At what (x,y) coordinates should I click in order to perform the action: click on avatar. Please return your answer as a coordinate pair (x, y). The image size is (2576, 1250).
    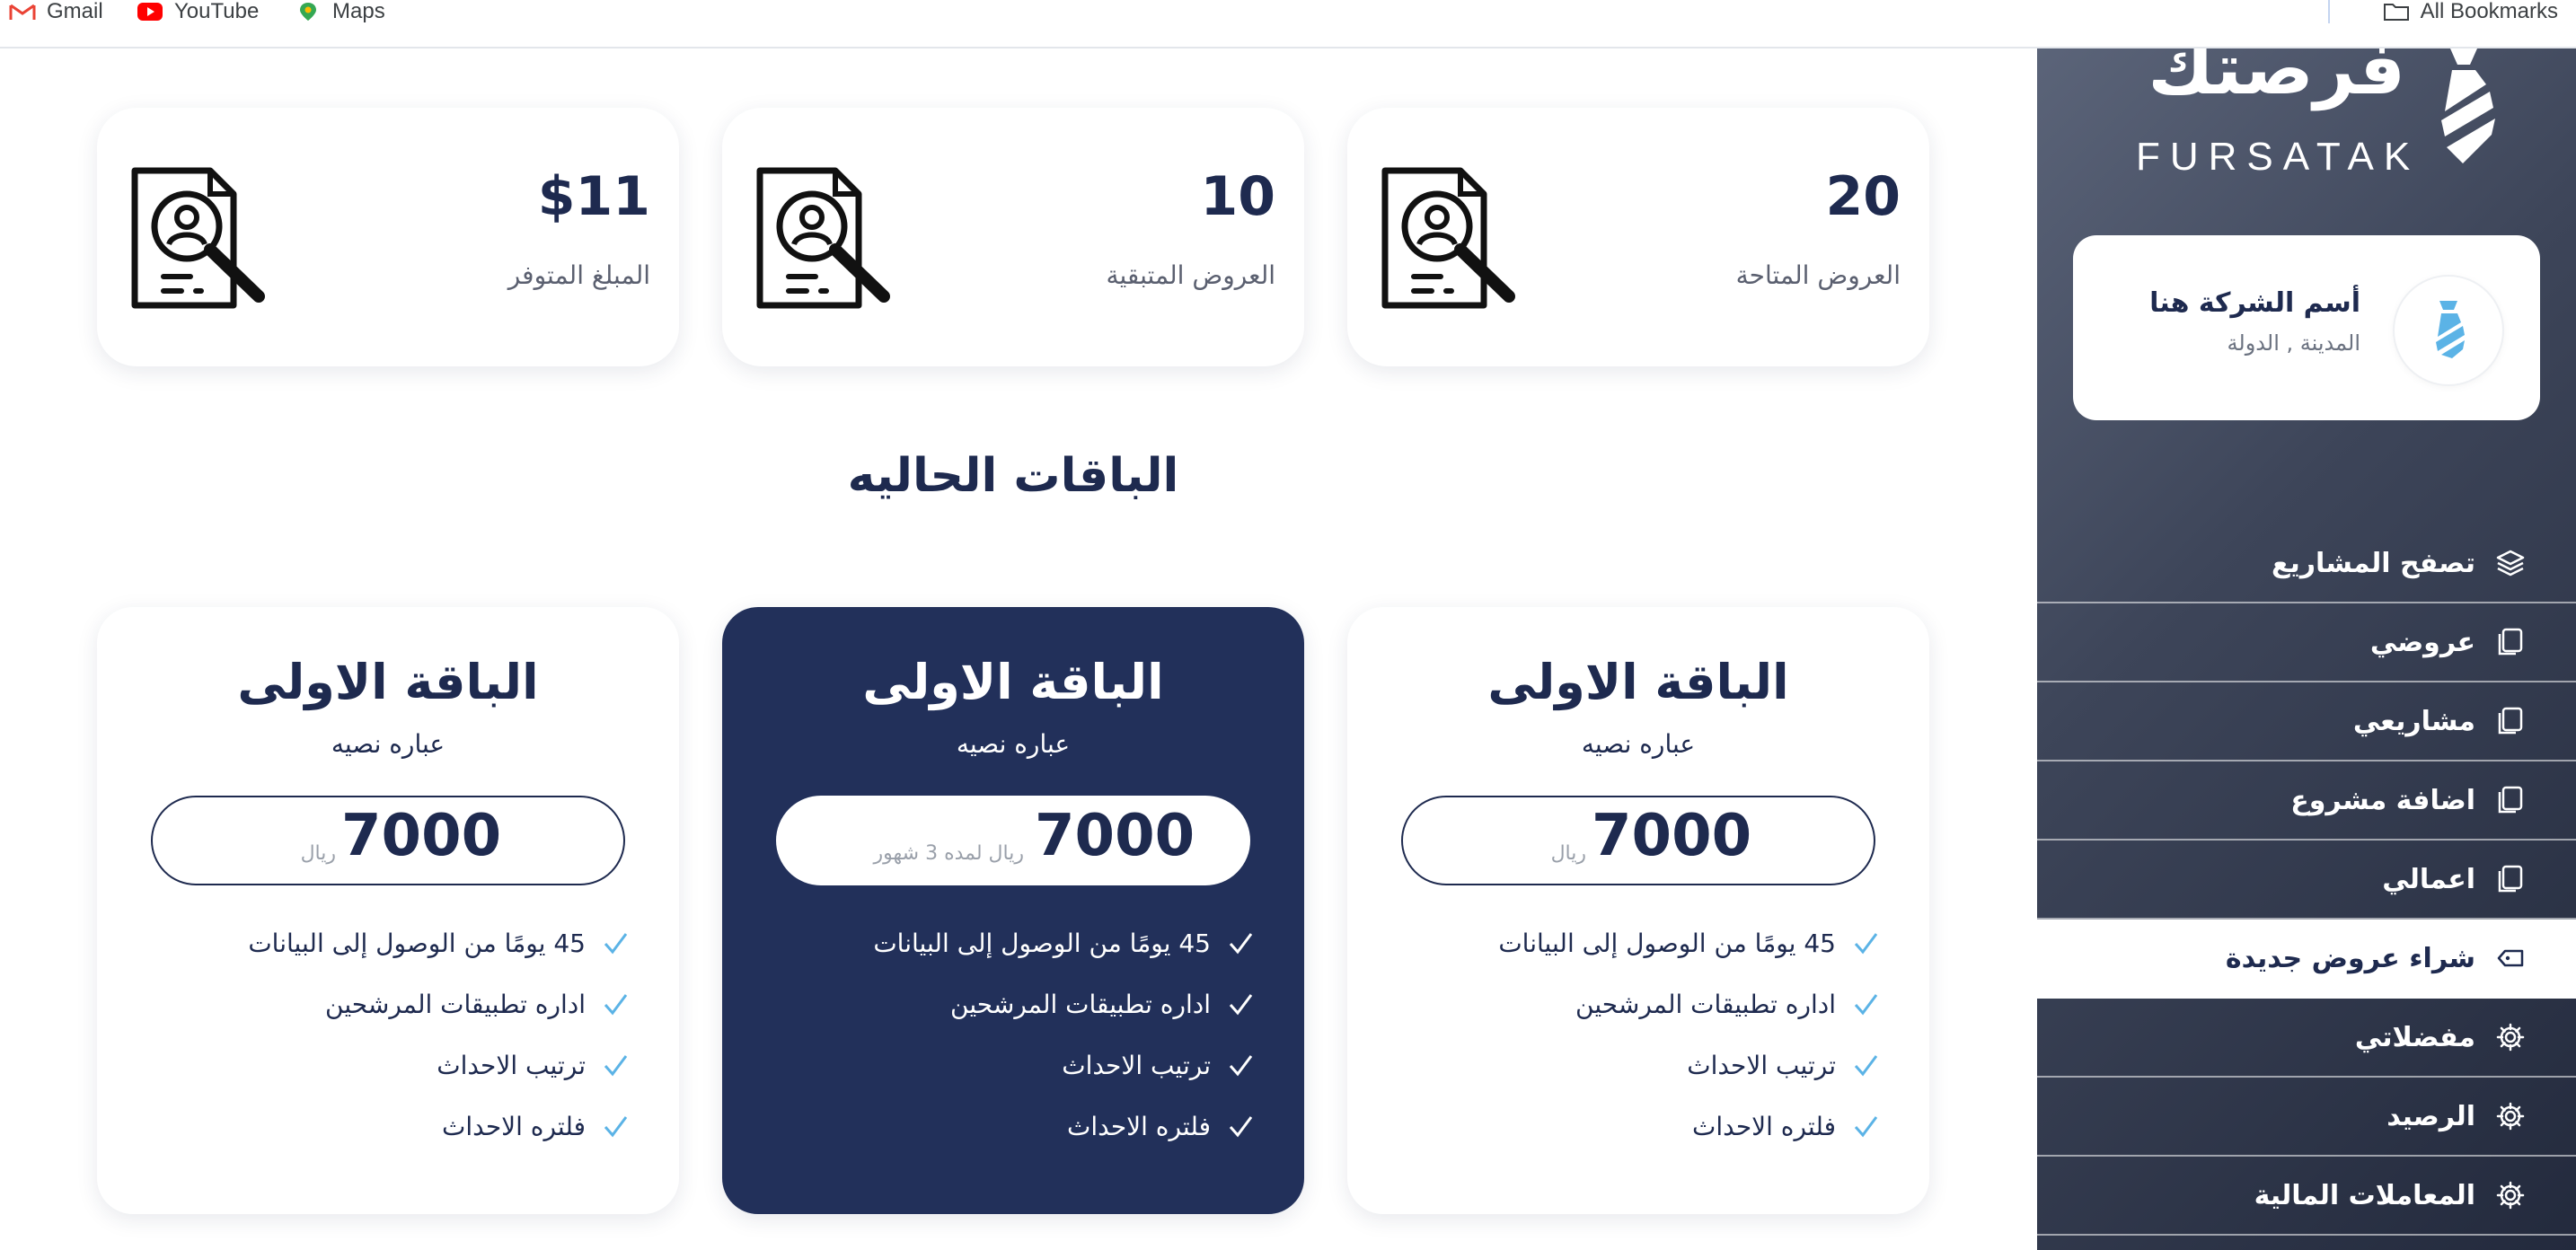
    Looking at the image, I should click on (2448, 330).